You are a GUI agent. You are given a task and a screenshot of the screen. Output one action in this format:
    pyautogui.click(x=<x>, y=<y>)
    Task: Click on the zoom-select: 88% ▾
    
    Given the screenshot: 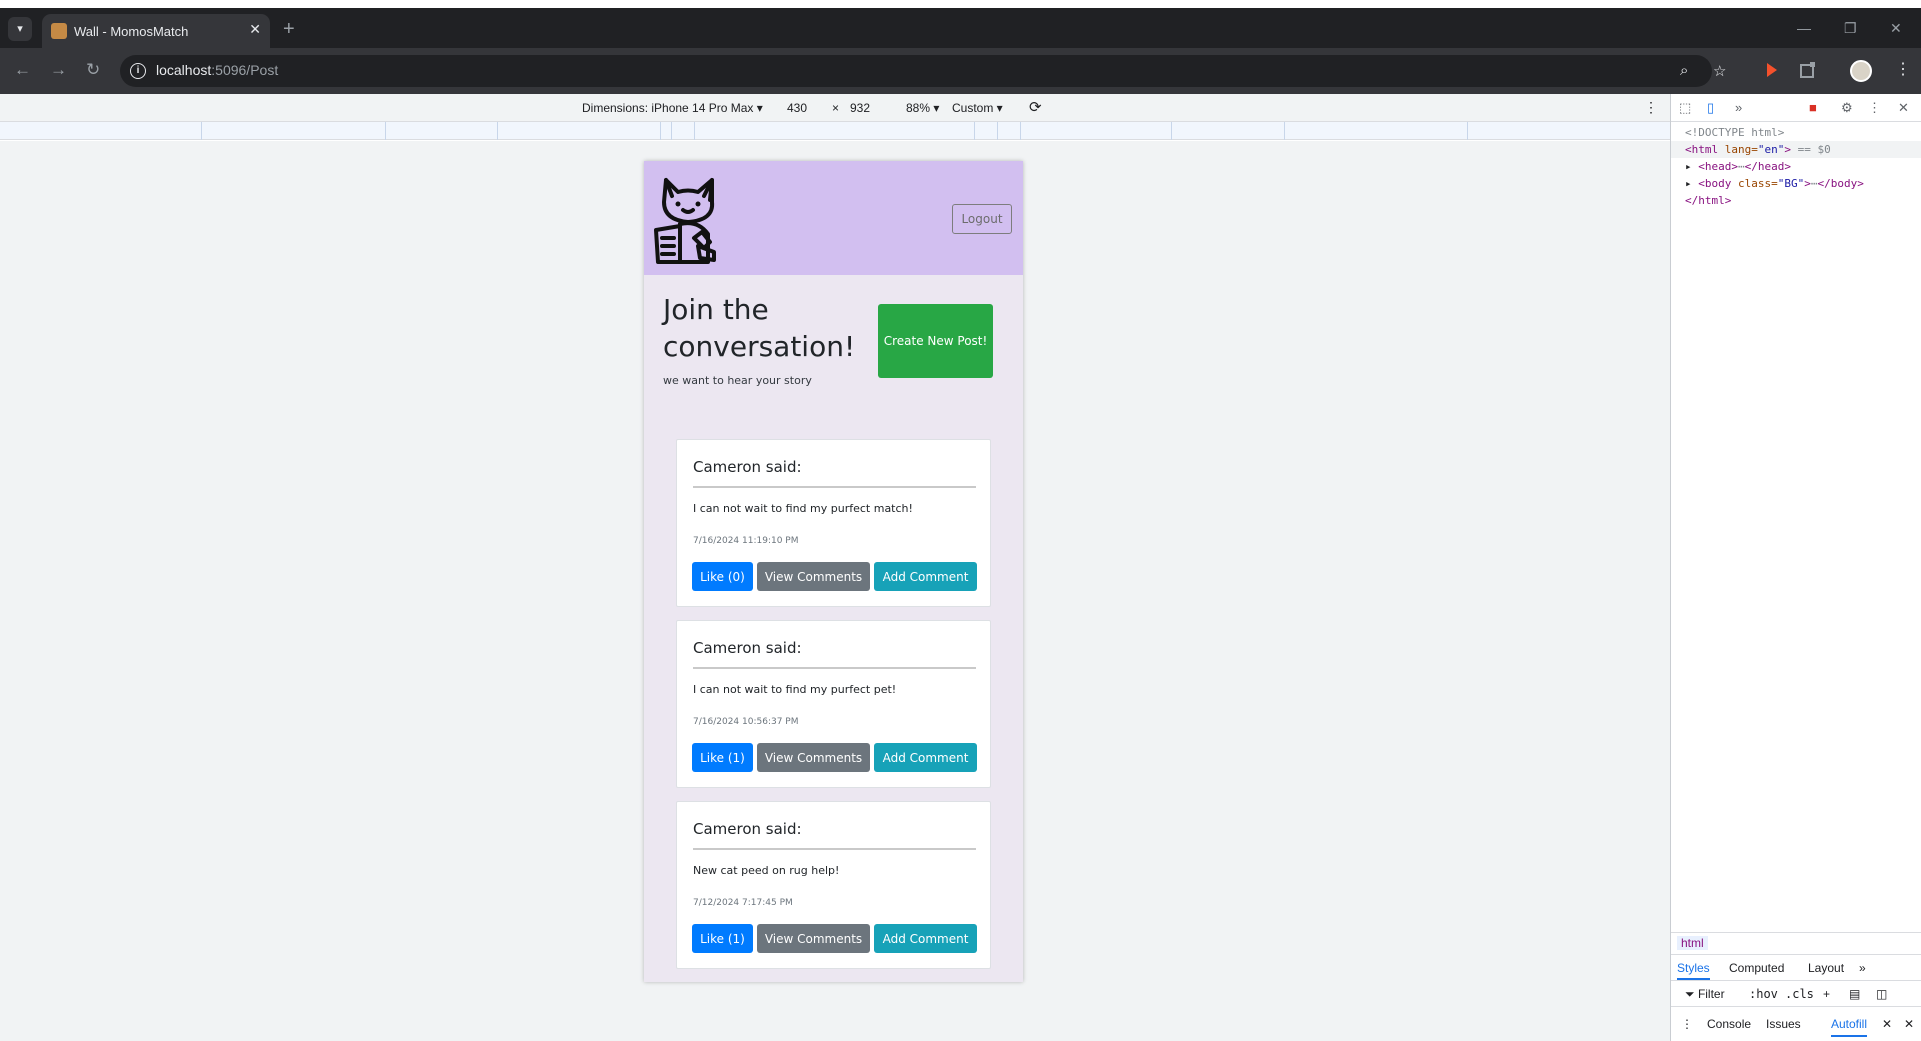 What is the action you would take?
    pyautogui.click(x=922, y=108)
    